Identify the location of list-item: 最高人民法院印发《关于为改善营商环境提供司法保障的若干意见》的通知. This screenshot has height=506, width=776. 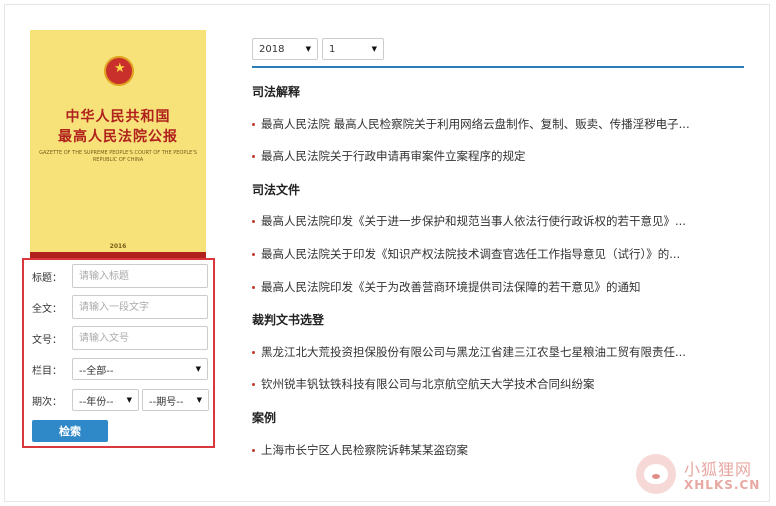
(446, 287).